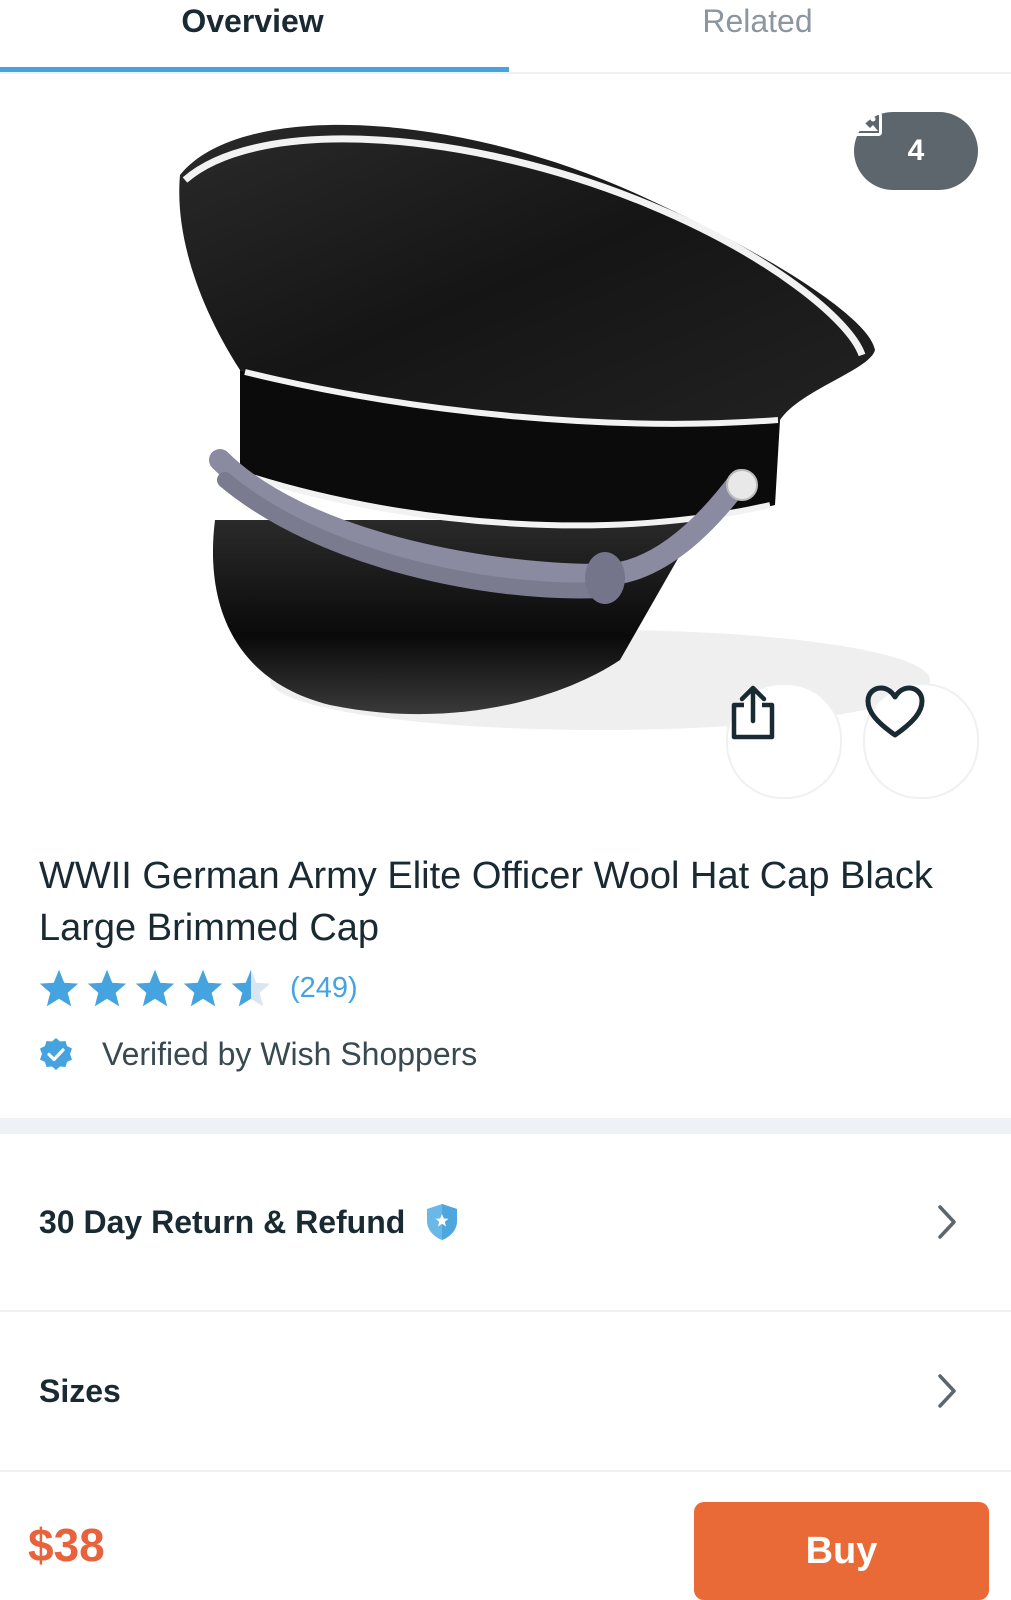  I want to click on sizes-row: Sizes, so click(505, 1392).